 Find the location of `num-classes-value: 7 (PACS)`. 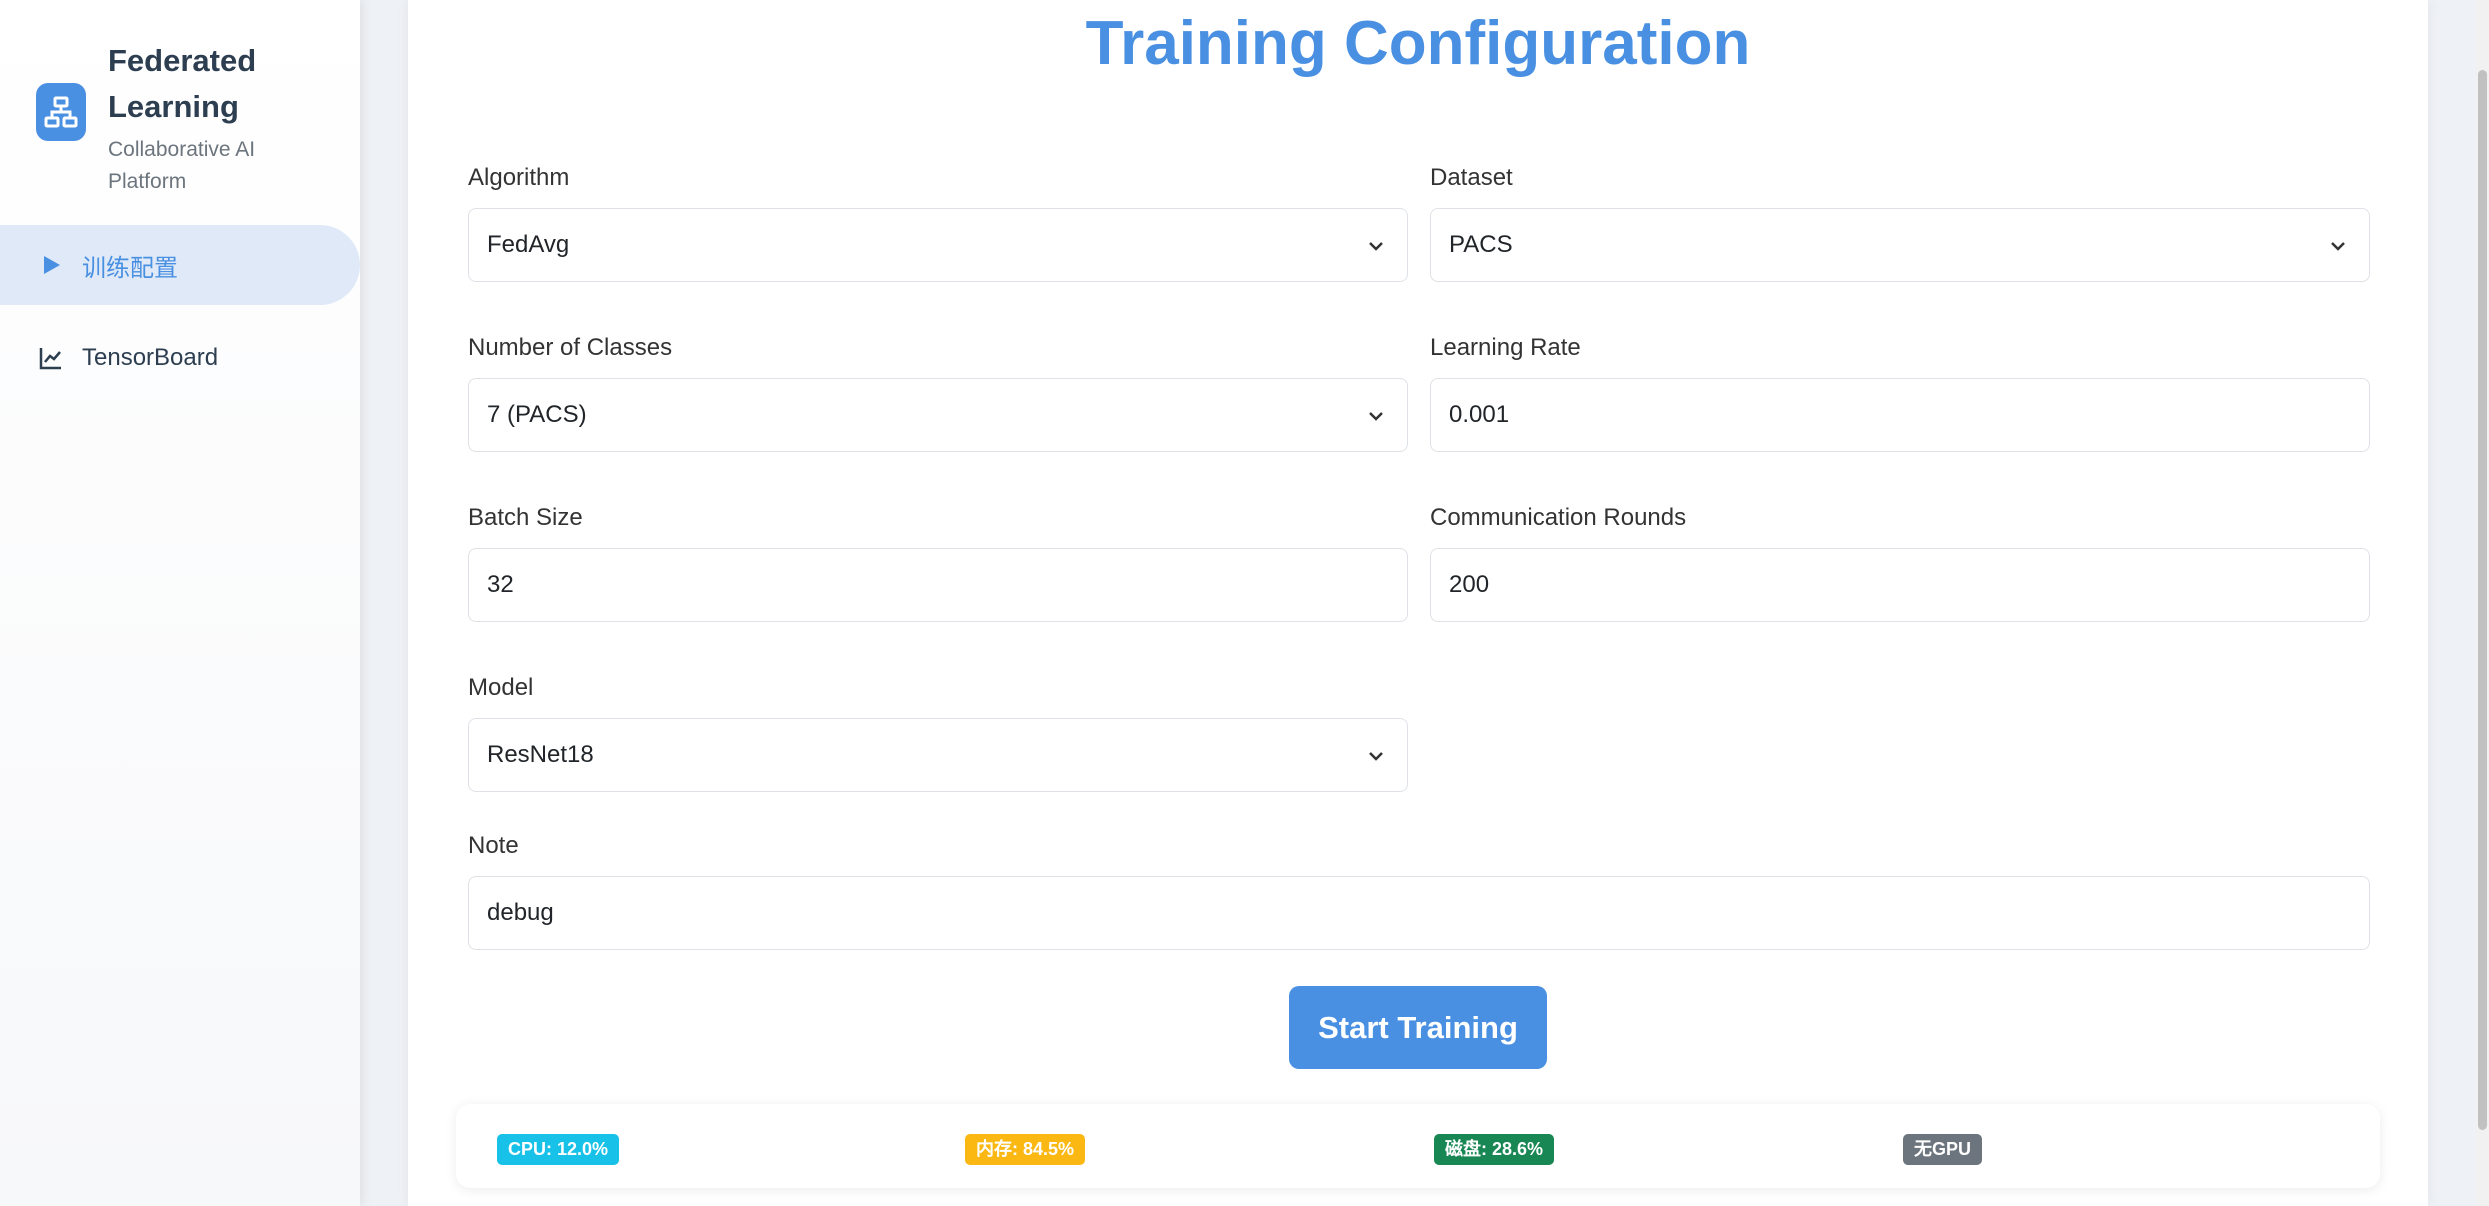

num-classes-value: 7 (PACS) is located at coordinates (537, 414).